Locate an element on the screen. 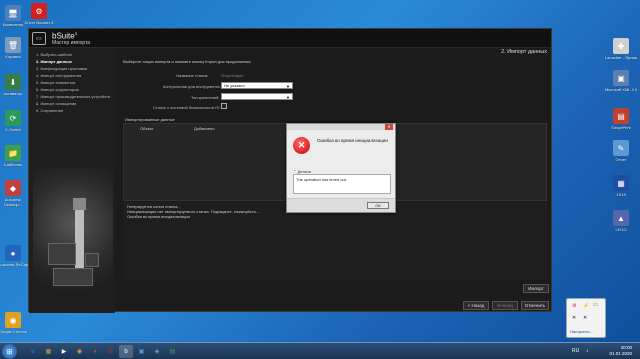 This screenshot has height=359, width=640. app-header: ▭ bSuite3 Мастер импорта is located at coordinates (290, 38).